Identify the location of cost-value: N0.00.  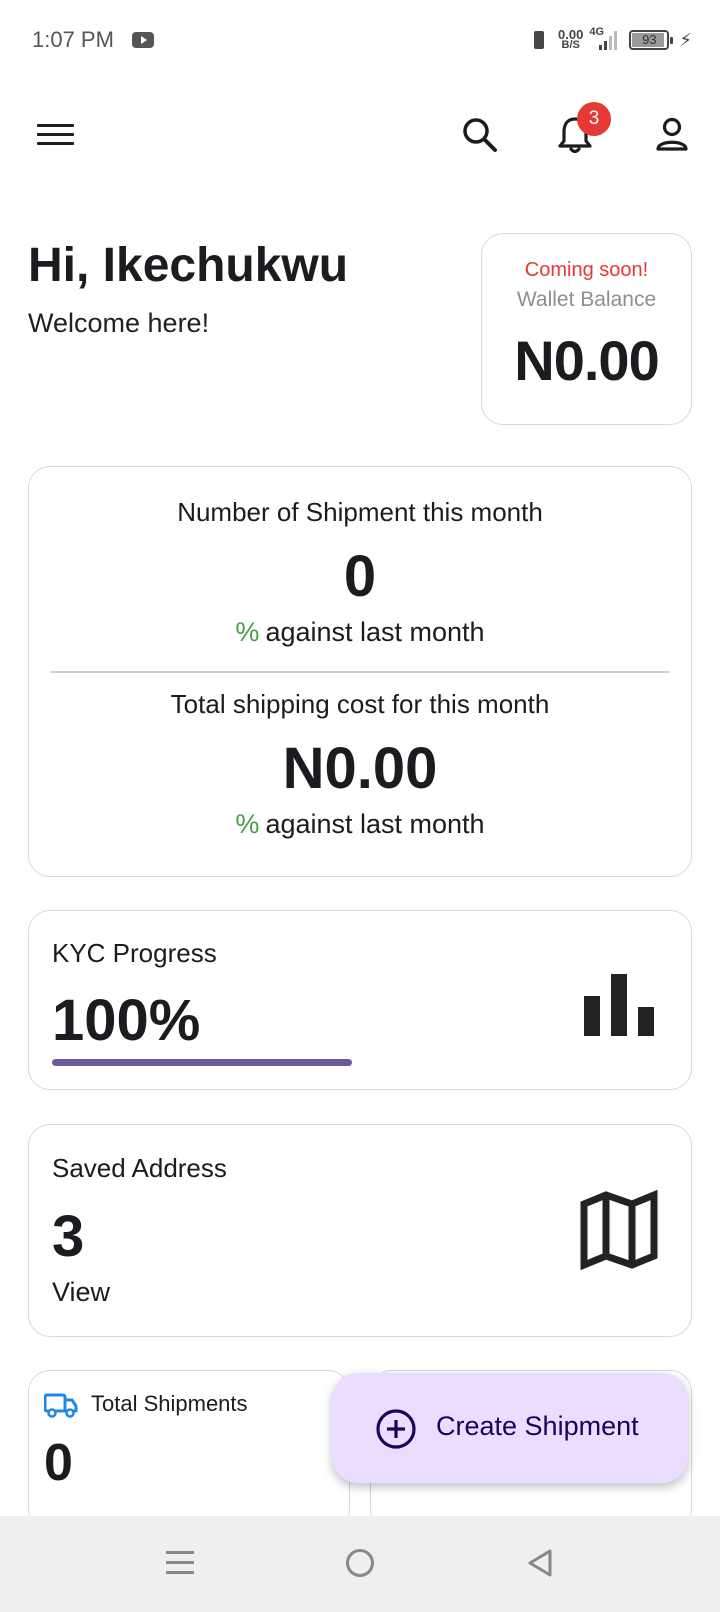
(360, 768).